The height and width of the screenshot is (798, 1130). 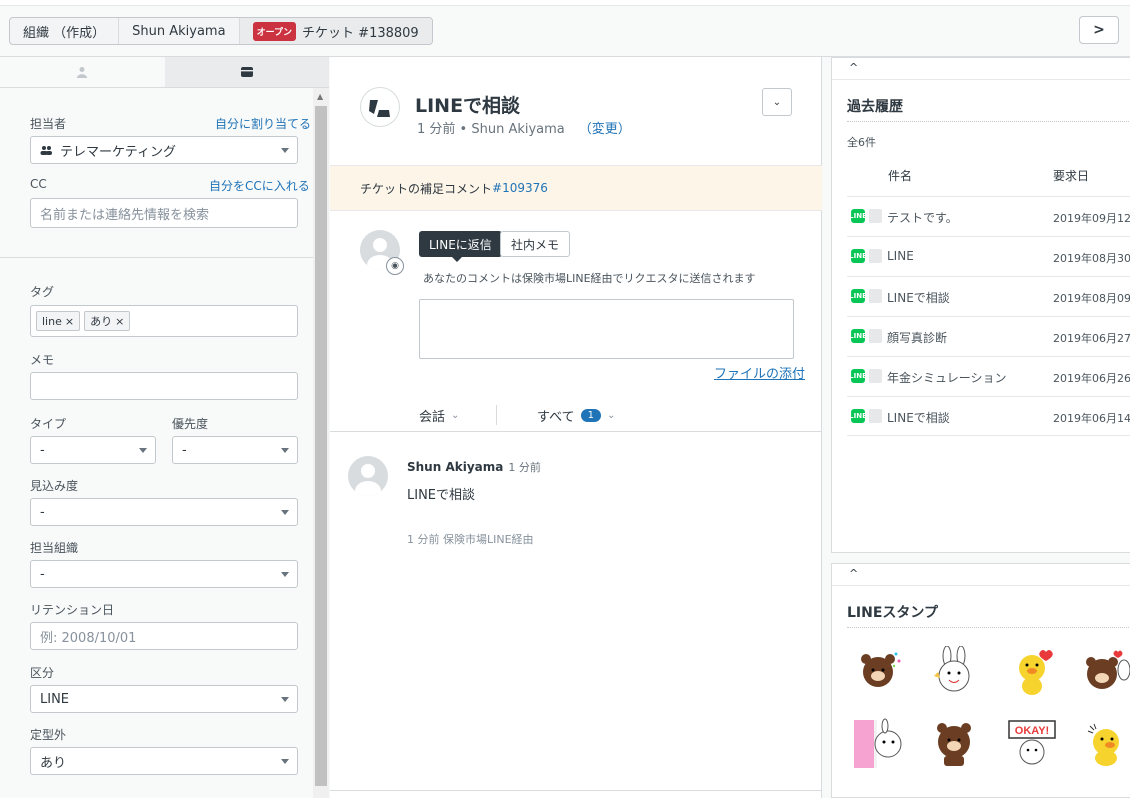 What do you see at coordinates (589, 278) in the screenshot?
I see `reply-hint: あなたのコメントは保険市場LINE経由でリクエスタに送信されます` at bounding box center [589, 278].